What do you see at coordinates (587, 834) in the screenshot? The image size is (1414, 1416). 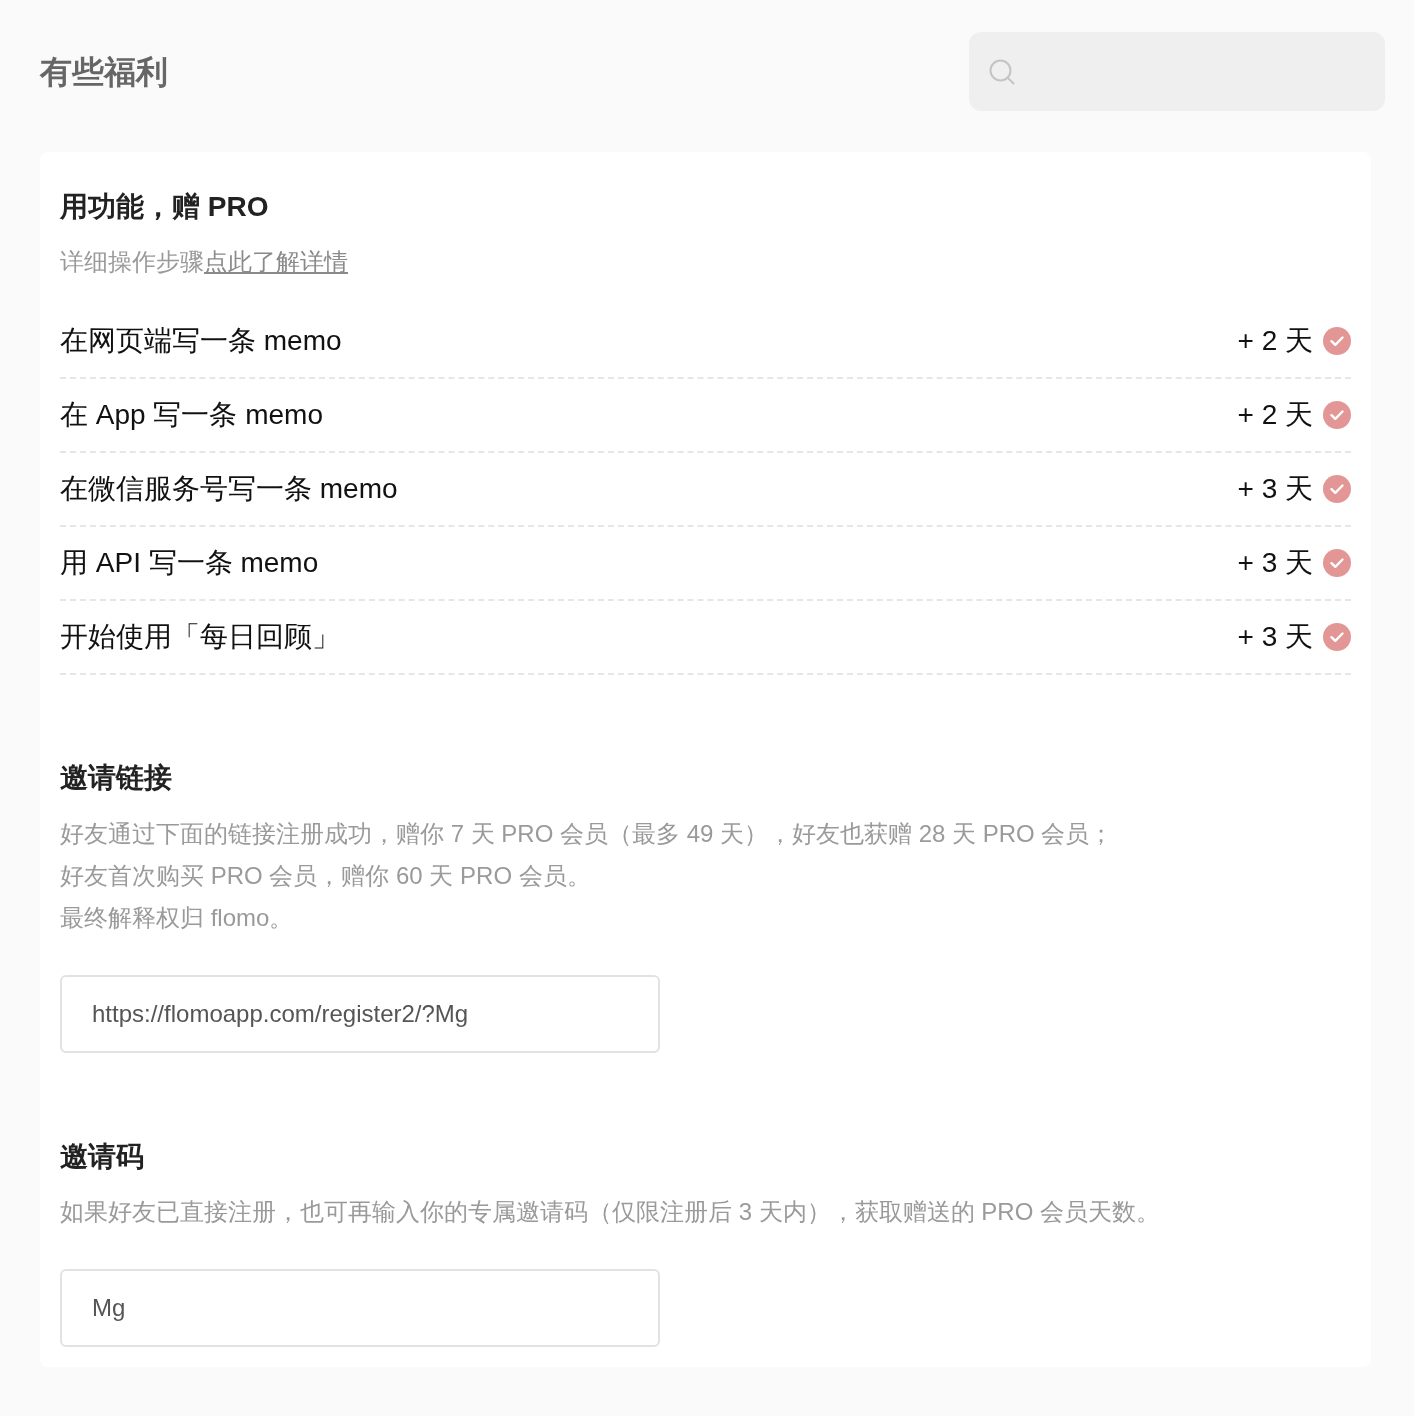 I see `description-text: 好友通过下面的链接注册成功，赠你 7 天 PRO 会员（最多 49 天），好友也获赠 28 天 PRO 会员；` at bounding box center [587, 834].